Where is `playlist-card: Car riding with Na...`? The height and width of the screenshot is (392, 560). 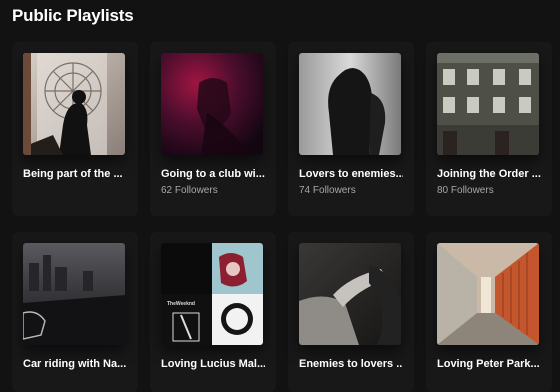
playlist-card: Car riding with Na... is located at coordinates (75, 312).